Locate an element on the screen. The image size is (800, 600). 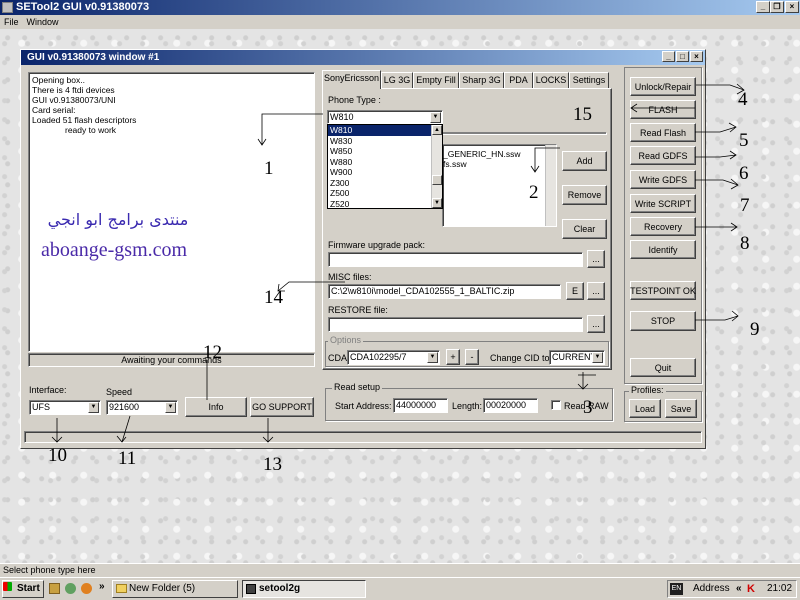
firmware-label: Firmware upgrade pack: is located at coordinates (377, 245).